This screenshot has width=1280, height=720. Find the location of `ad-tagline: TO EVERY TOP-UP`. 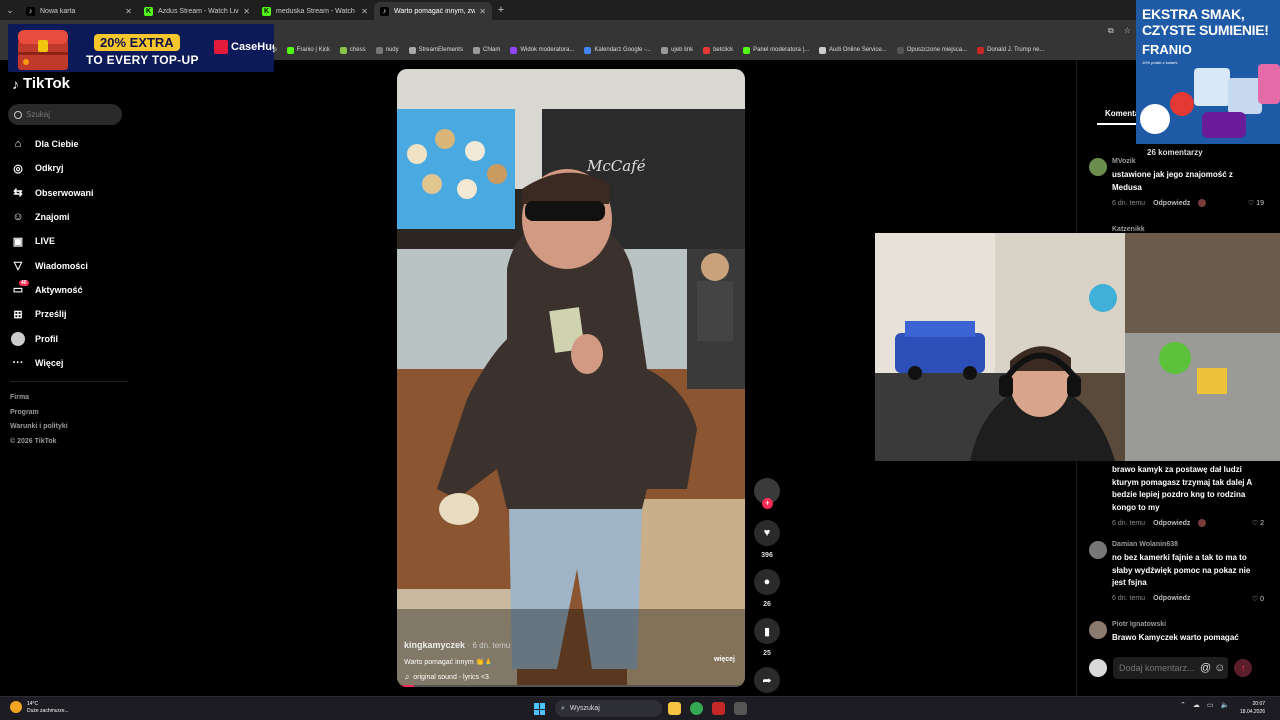

ad-tagline: TO EVERY TOP-UP is located at coordinates (142, 60).